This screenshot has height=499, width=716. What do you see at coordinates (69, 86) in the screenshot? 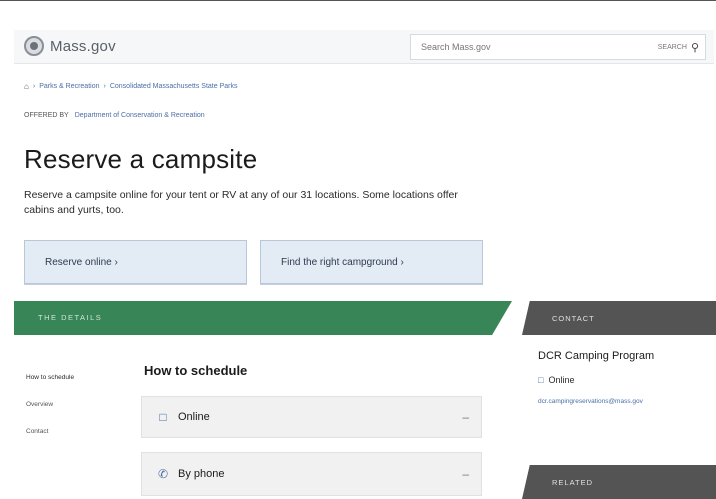
I see `breadcrumb-item: Parks & Recreation` at bounding box center [69, 86].